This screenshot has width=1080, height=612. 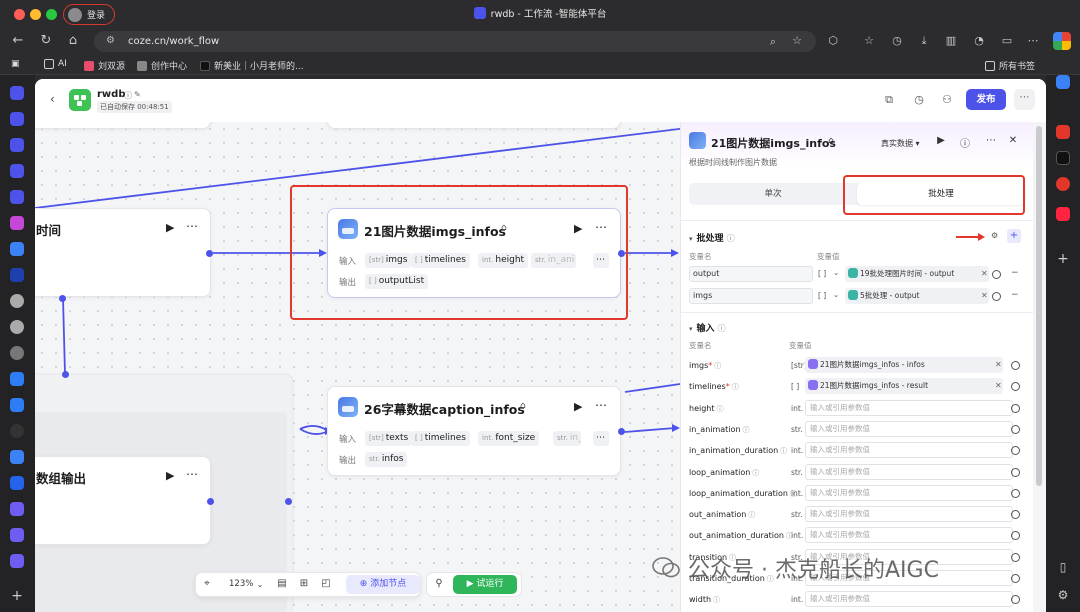 I want to click on site-settings-icon: ⚙, so click(x=110, y=40).